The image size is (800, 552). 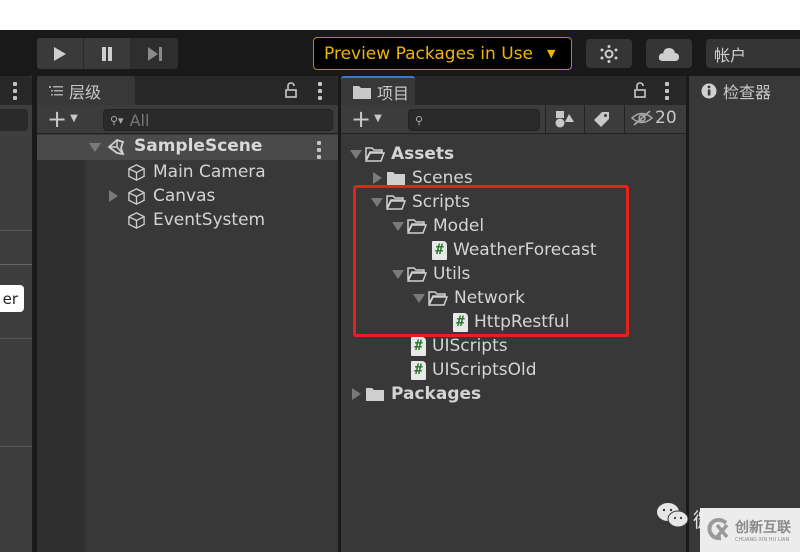 I want to click on project-toolbar: + ▼ ⚲ 20, so click(x=513, y=119).